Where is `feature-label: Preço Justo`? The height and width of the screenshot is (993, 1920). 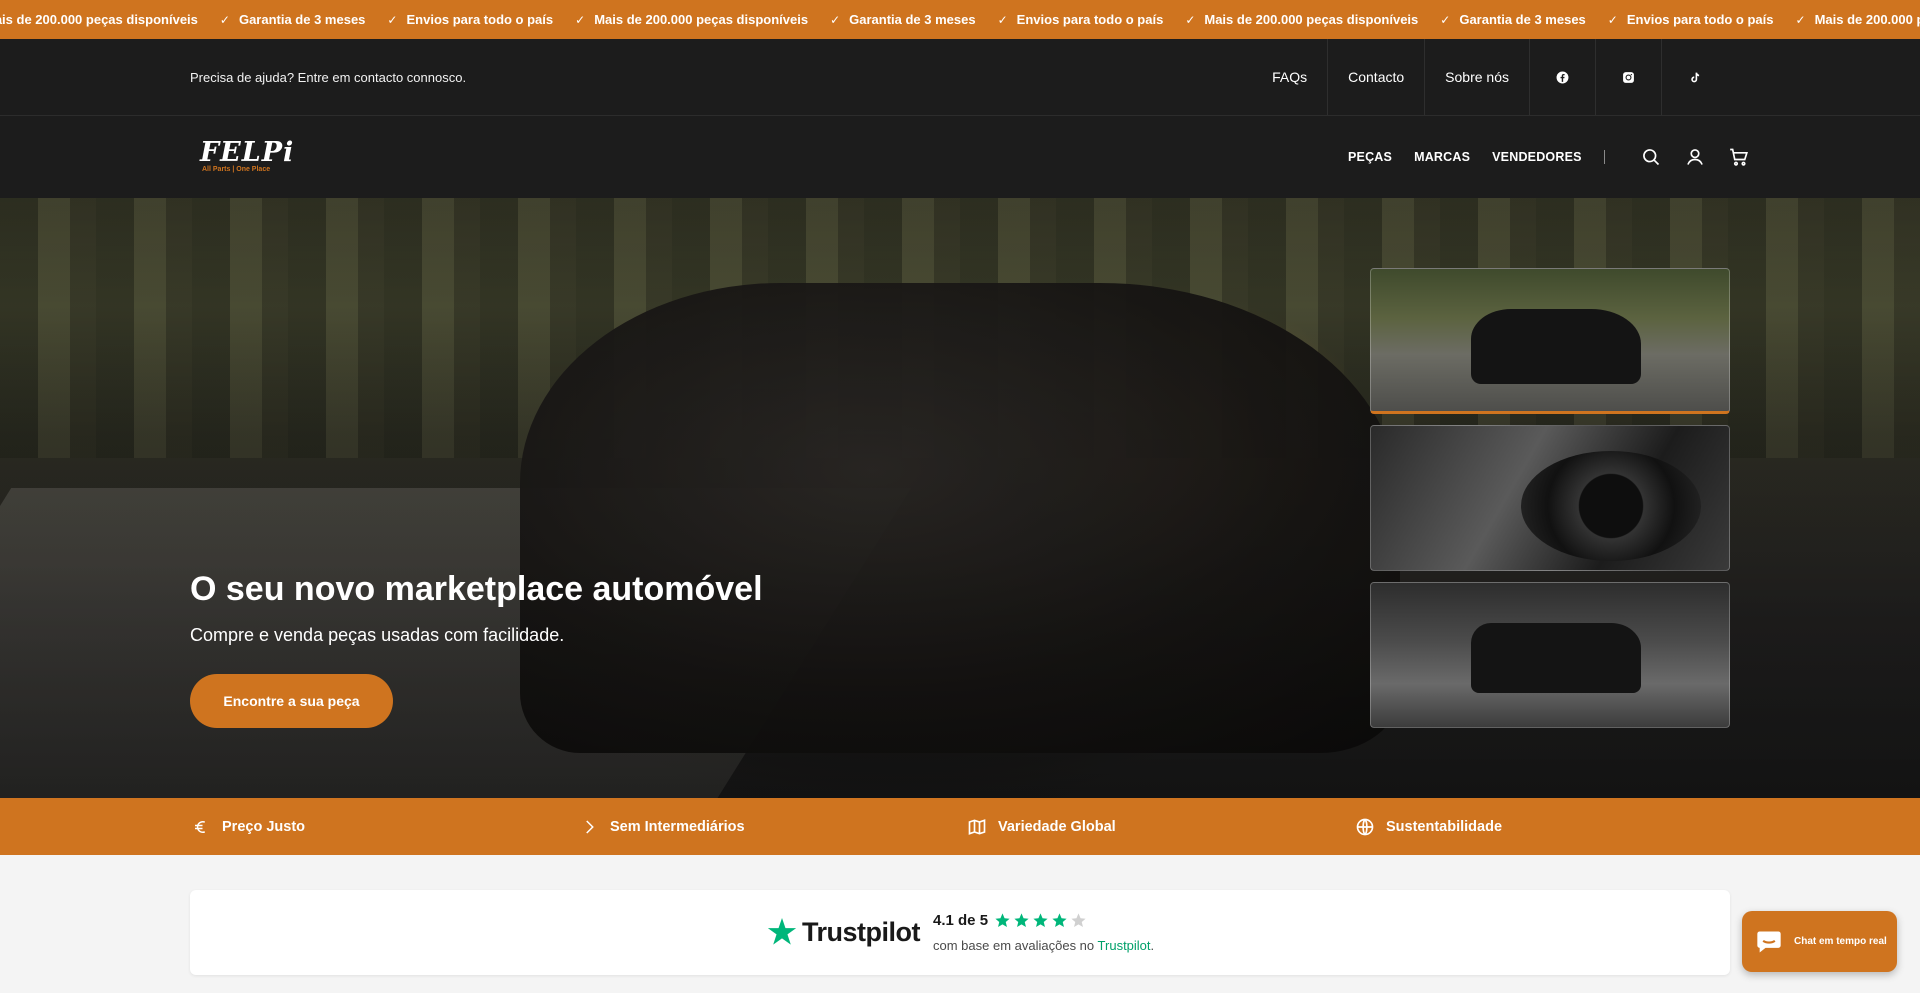
feature-label: Preço Justo is located at coordinates (263, 826).